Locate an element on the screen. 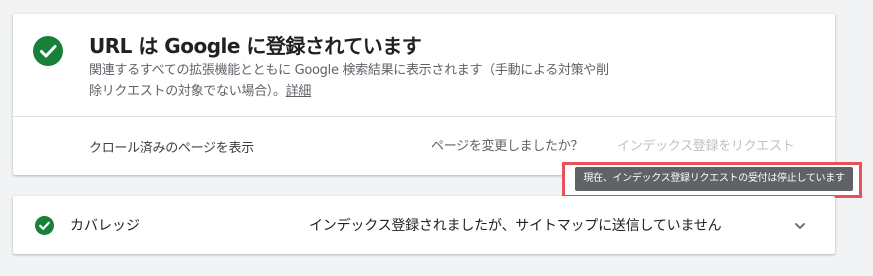 Image resolution: width=873 pixels, height=276 pixels. request-indexing-button: インデックス登録をリクエスト is located at coordinates (706, 144).